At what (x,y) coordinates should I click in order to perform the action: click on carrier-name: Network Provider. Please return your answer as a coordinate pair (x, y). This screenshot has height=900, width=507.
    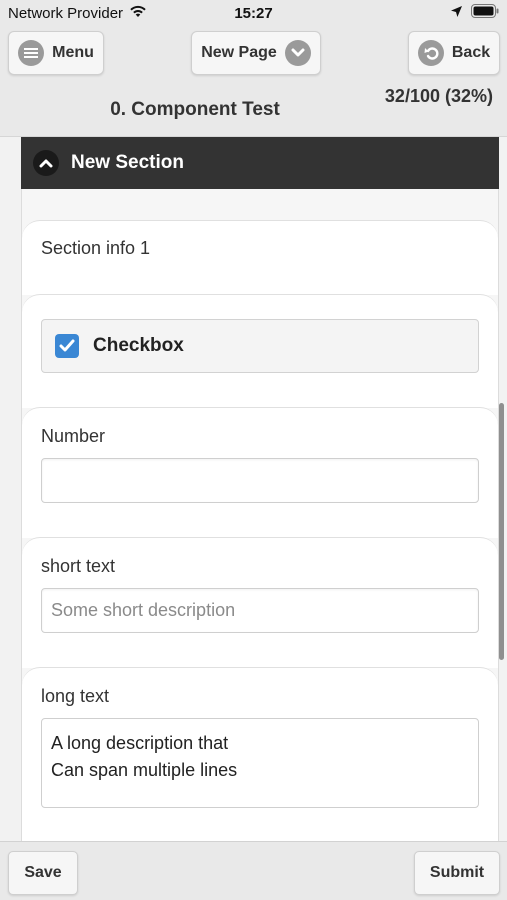
    Looking at the image, I should click on (66, 13).